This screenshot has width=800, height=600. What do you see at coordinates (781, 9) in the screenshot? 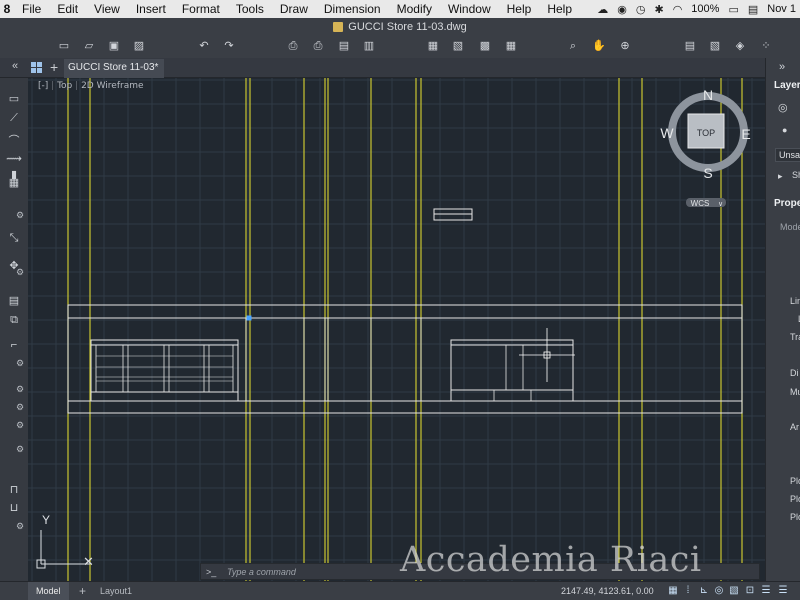
I see `menubar-date: Nov 1` at bounding box center [781, 9].